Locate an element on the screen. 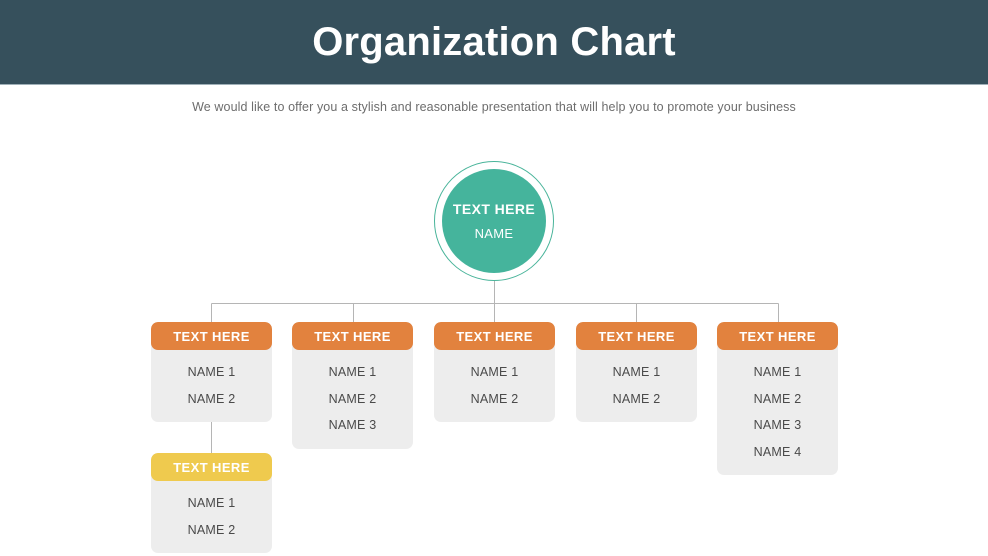 This screenshot has width=988, height=556. branch-card-1-name-1: NAME 1 is located at coordinates (211, 372).